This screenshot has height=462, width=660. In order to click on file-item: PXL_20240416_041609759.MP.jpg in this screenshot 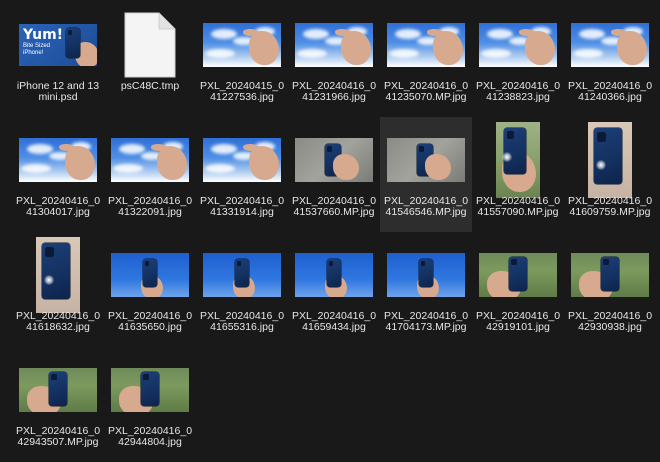, I will do `click(610, 174)`.